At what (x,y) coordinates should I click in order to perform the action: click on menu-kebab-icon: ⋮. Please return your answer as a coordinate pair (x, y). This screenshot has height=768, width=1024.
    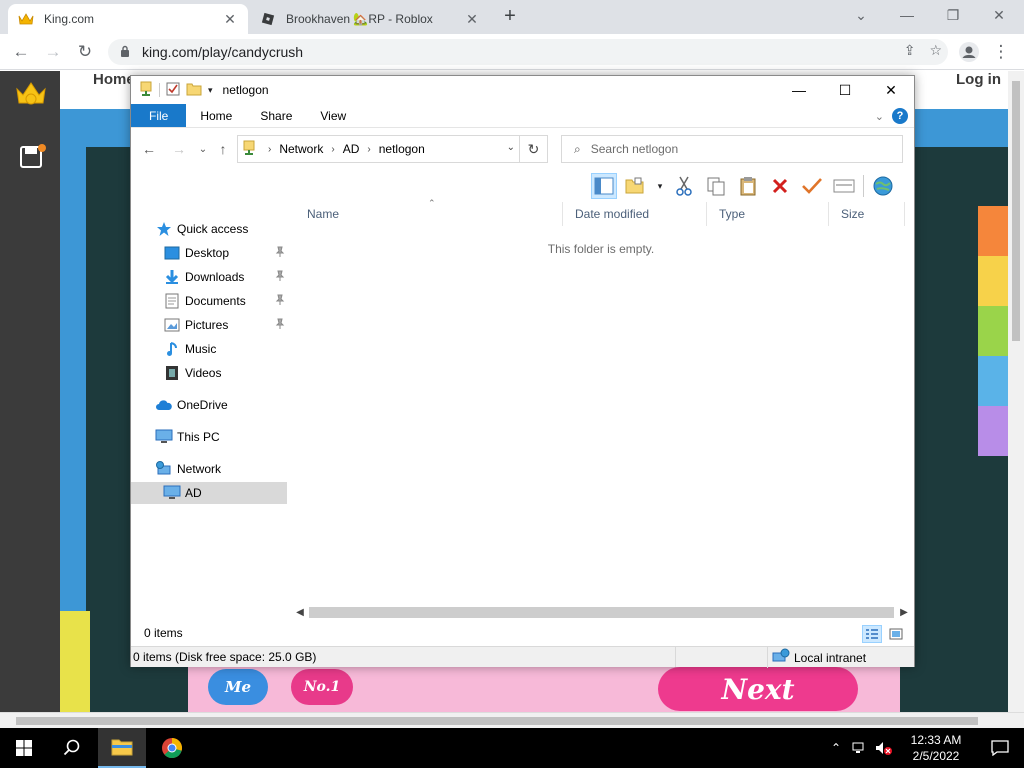
    Looking at the image, I should click on (1001, 52).